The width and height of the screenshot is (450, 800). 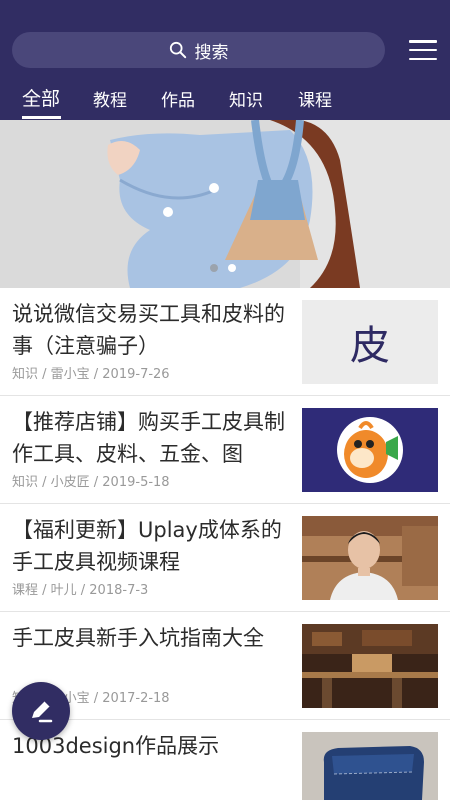 What do you see at coordinates (91, 374) in the screenshot?
I see `article-meta: 知识 / 雷小宝 / 2019-7-26` at bounding box center [91, 374].